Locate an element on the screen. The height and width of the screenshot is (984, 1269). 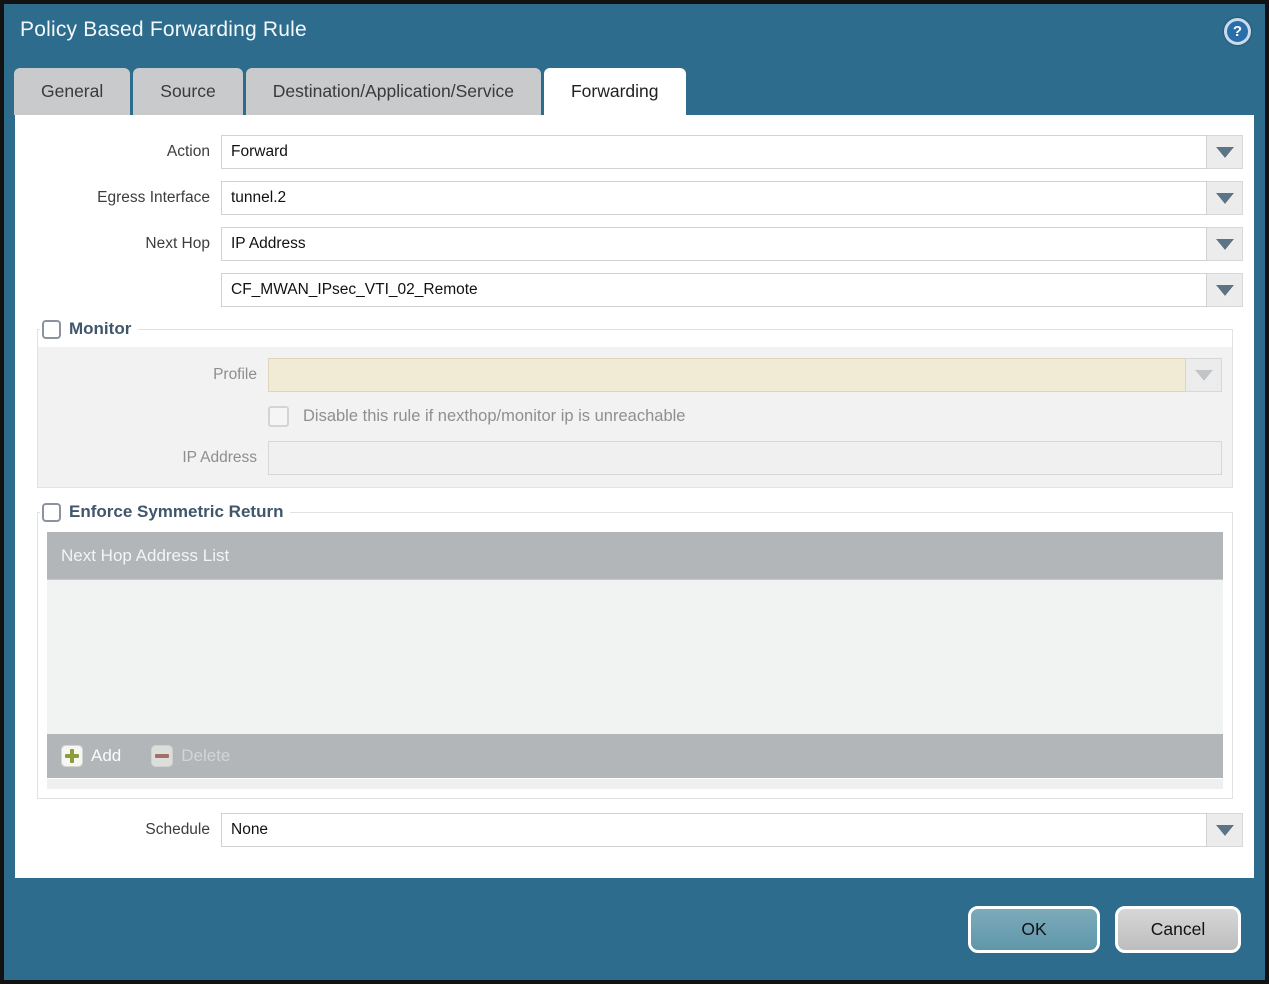
next-hop-dropdown-button is located at coordinates (1225, 244).